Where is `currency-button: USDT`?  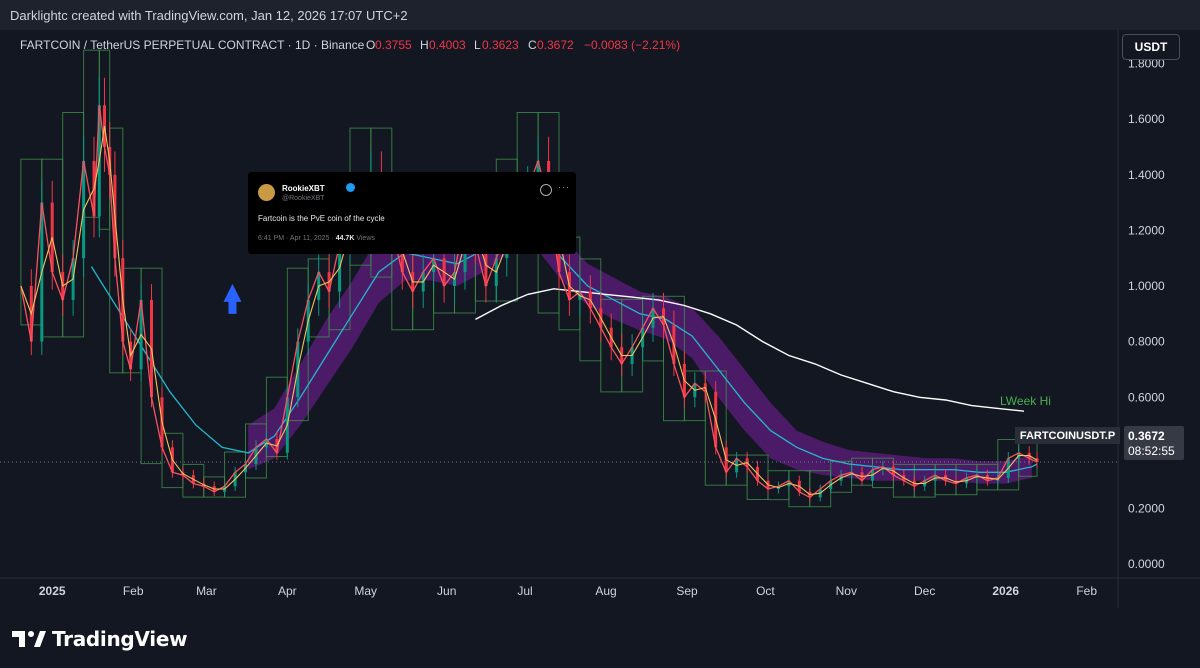 currency-button: USDT is located at coordinates (1151, 47).